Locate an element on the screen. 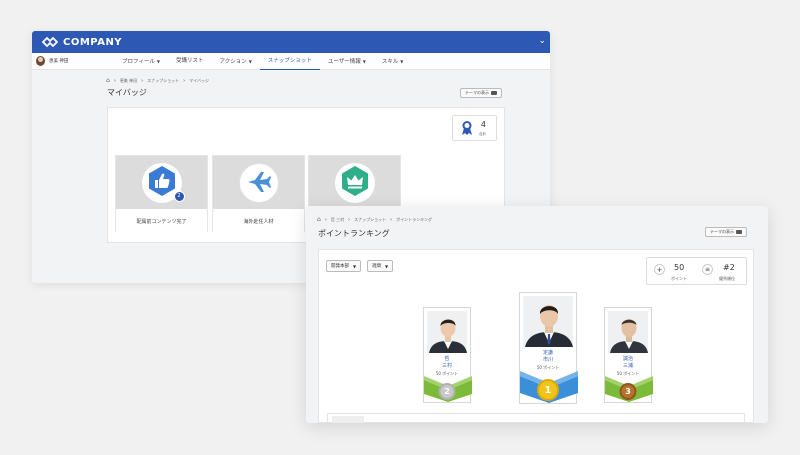 This screenshot has width=800, height=455. nav-item-action: アクション ▼ is located at coordinates (235, 61).